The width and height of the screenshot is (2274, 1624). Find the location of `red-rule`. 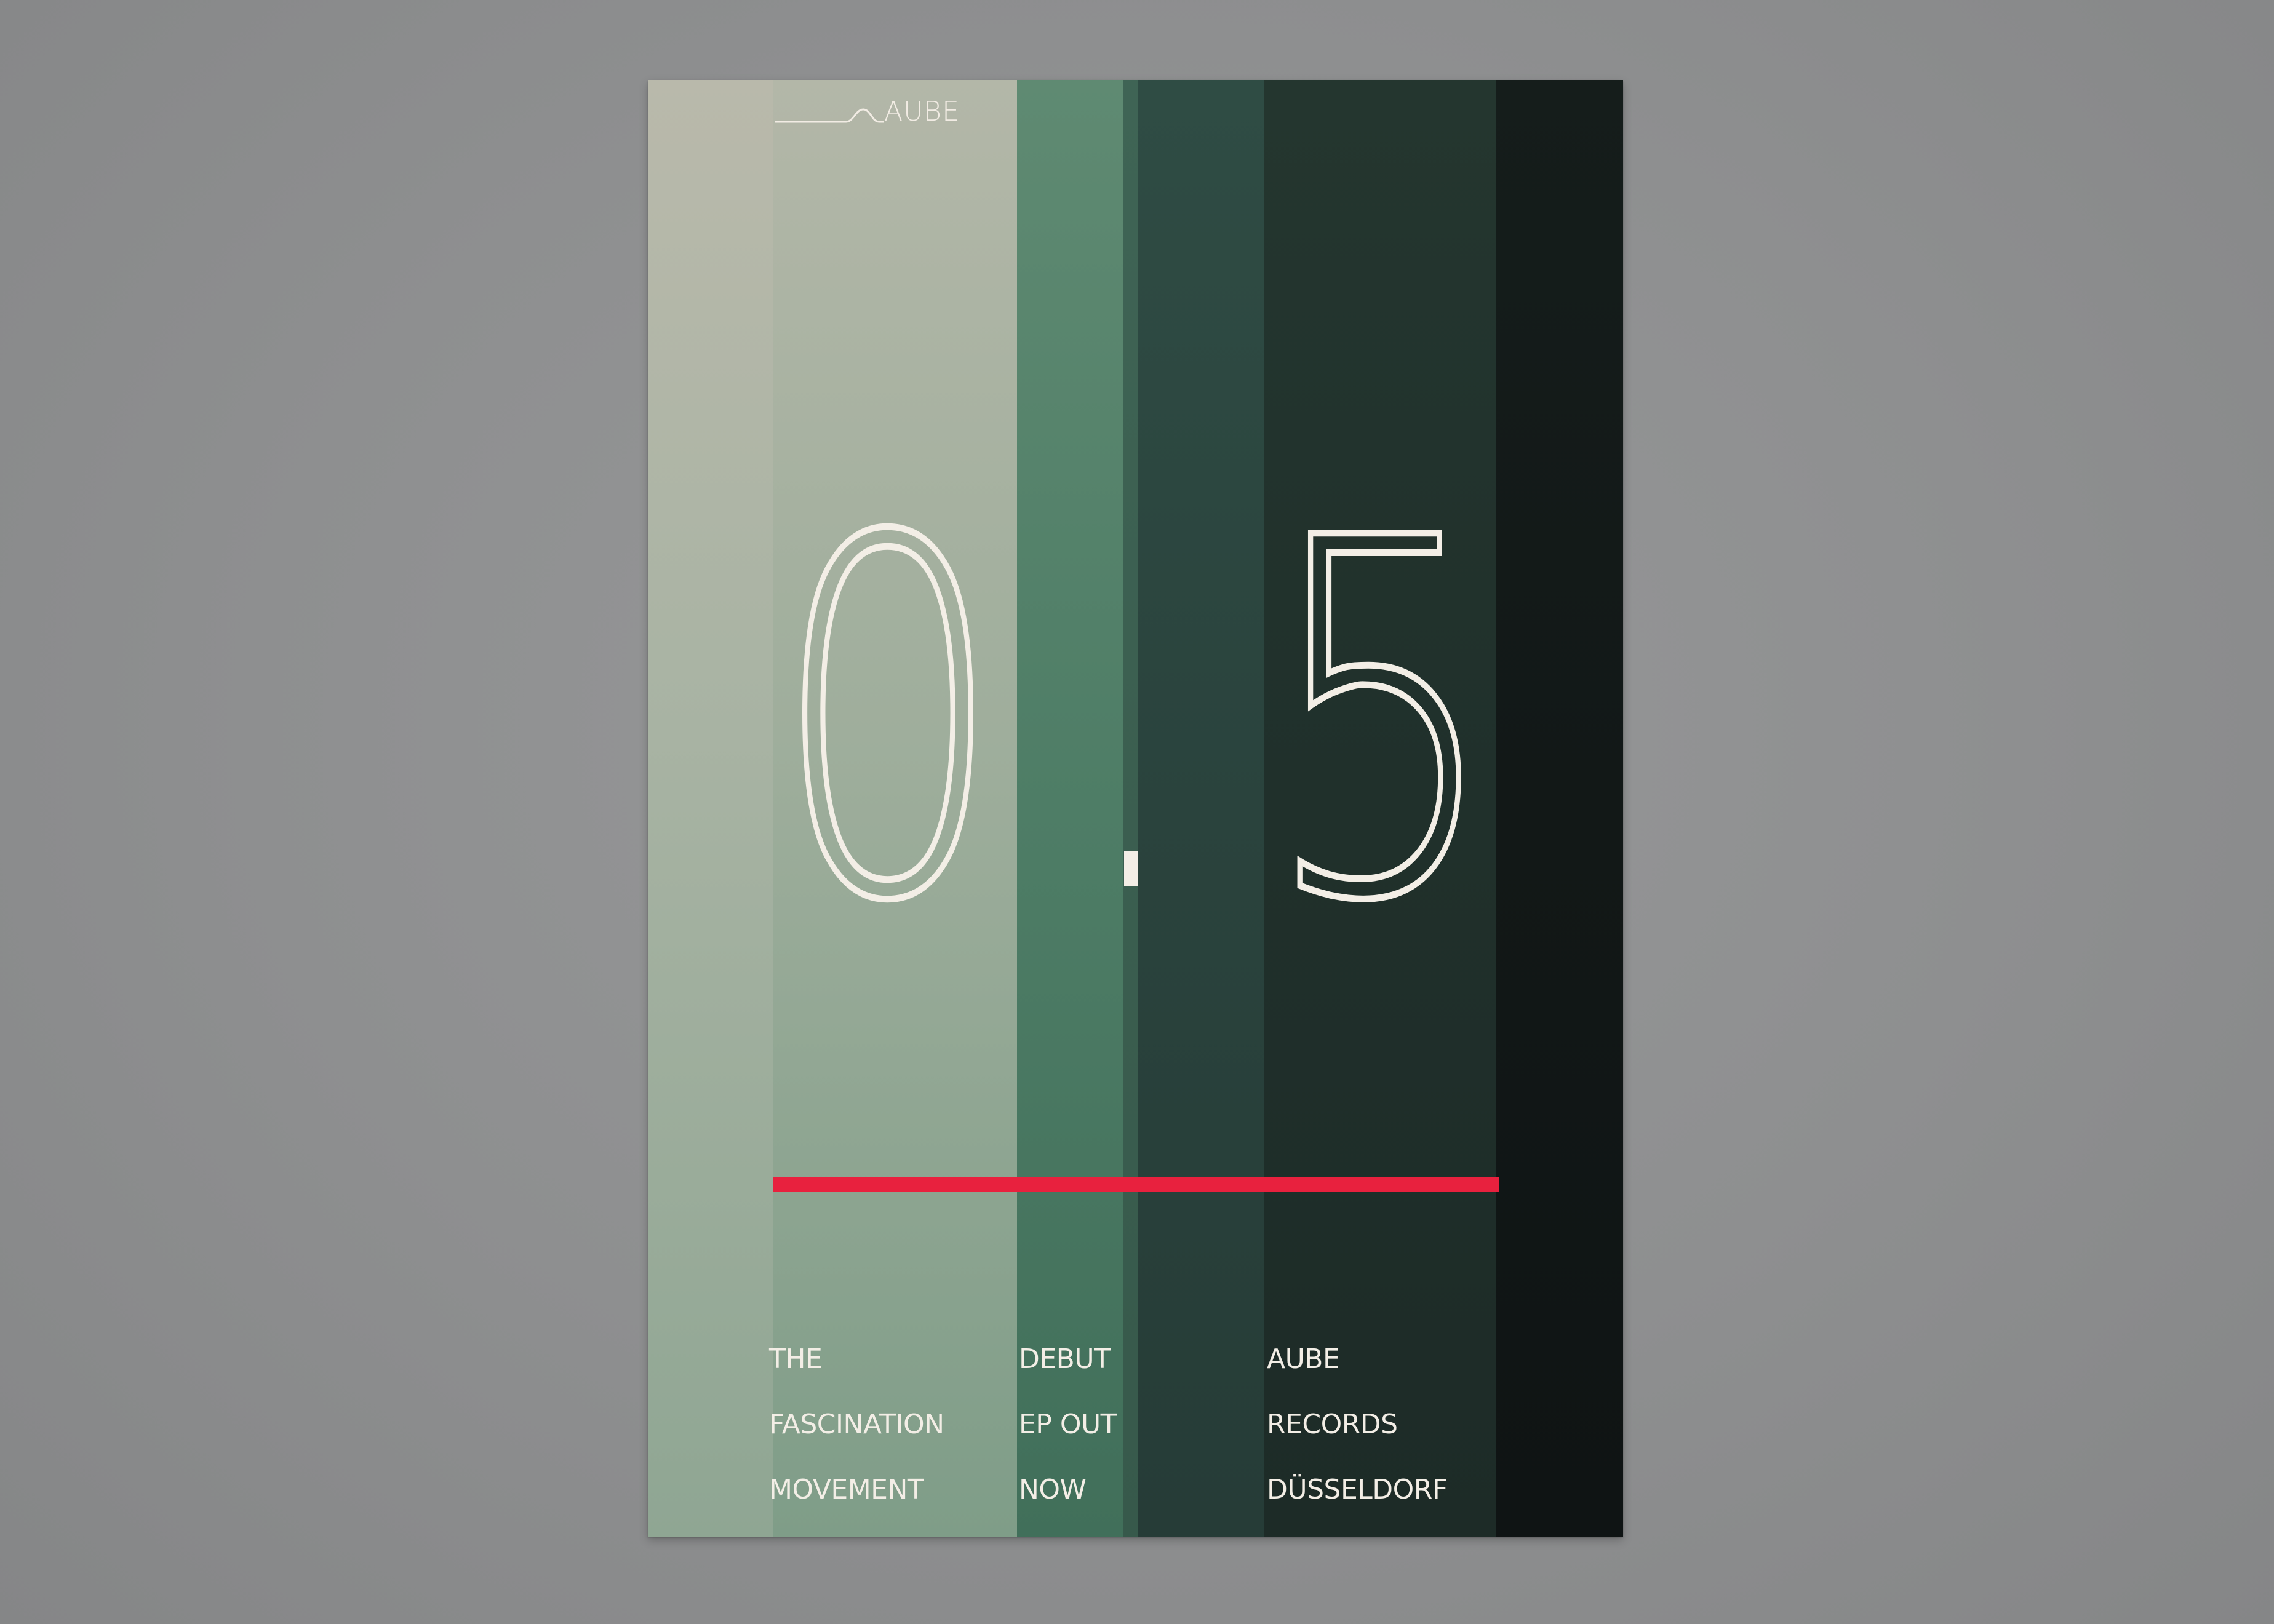

red-rule is located at coordinates (1136, 1184).